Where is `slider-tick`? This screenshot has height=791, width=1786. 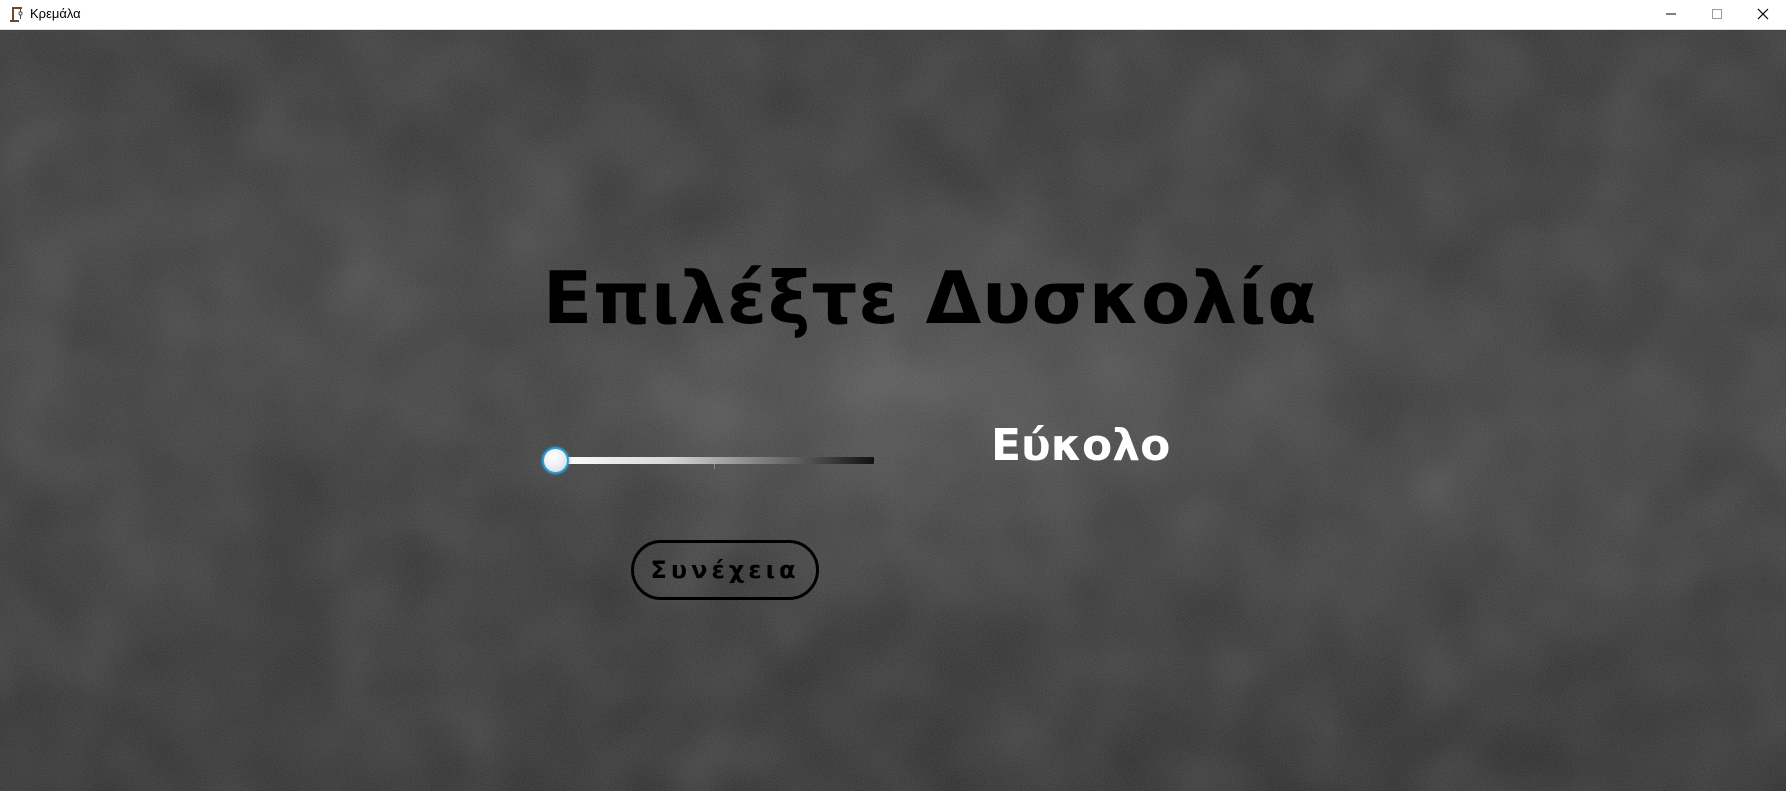 slider-tick is located at coordinates (714, 466).